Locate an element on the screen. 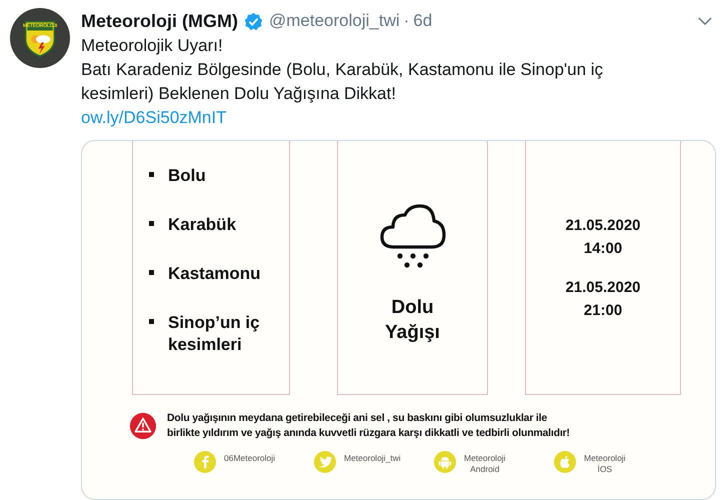  chevron-down-icon is located at coordinates (705, 21).